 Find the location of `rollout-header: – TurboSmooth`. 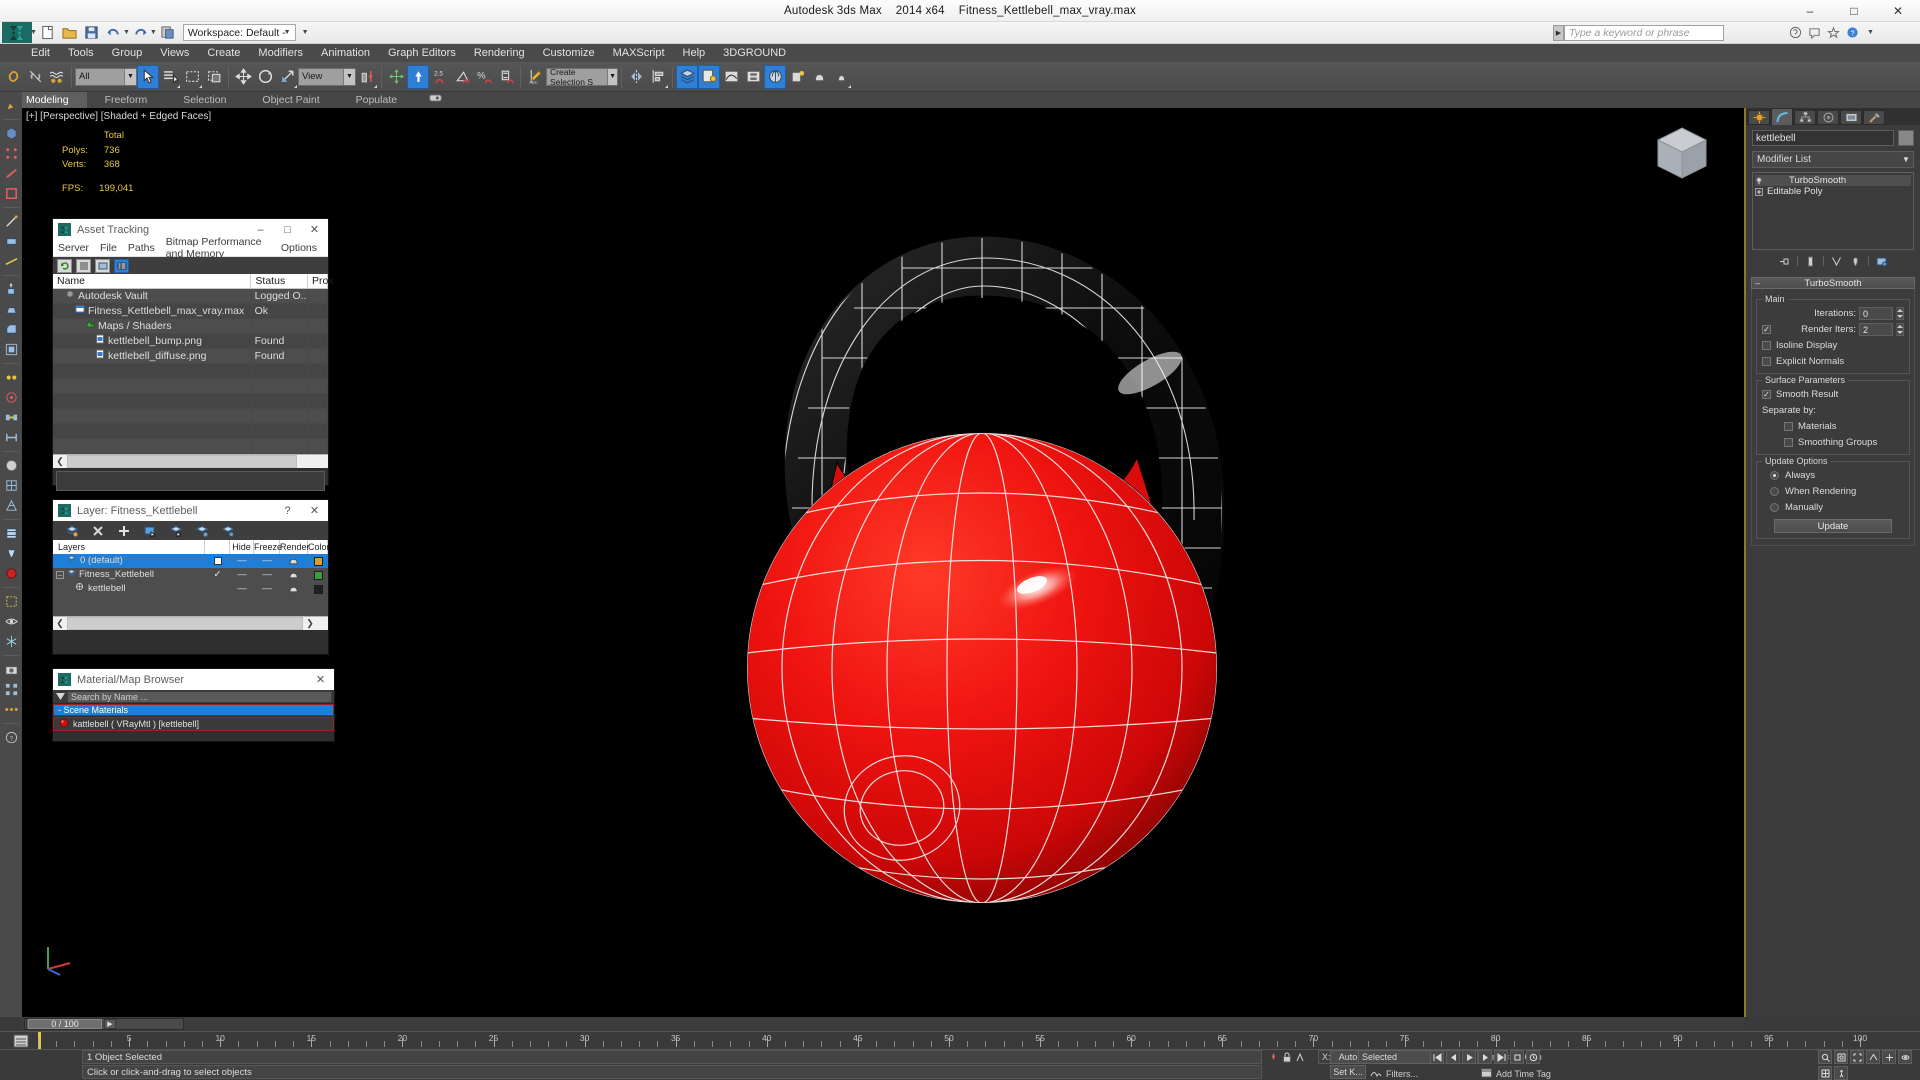

rollout-header: – TurboSmooth is located at coordinates (1833, 283).